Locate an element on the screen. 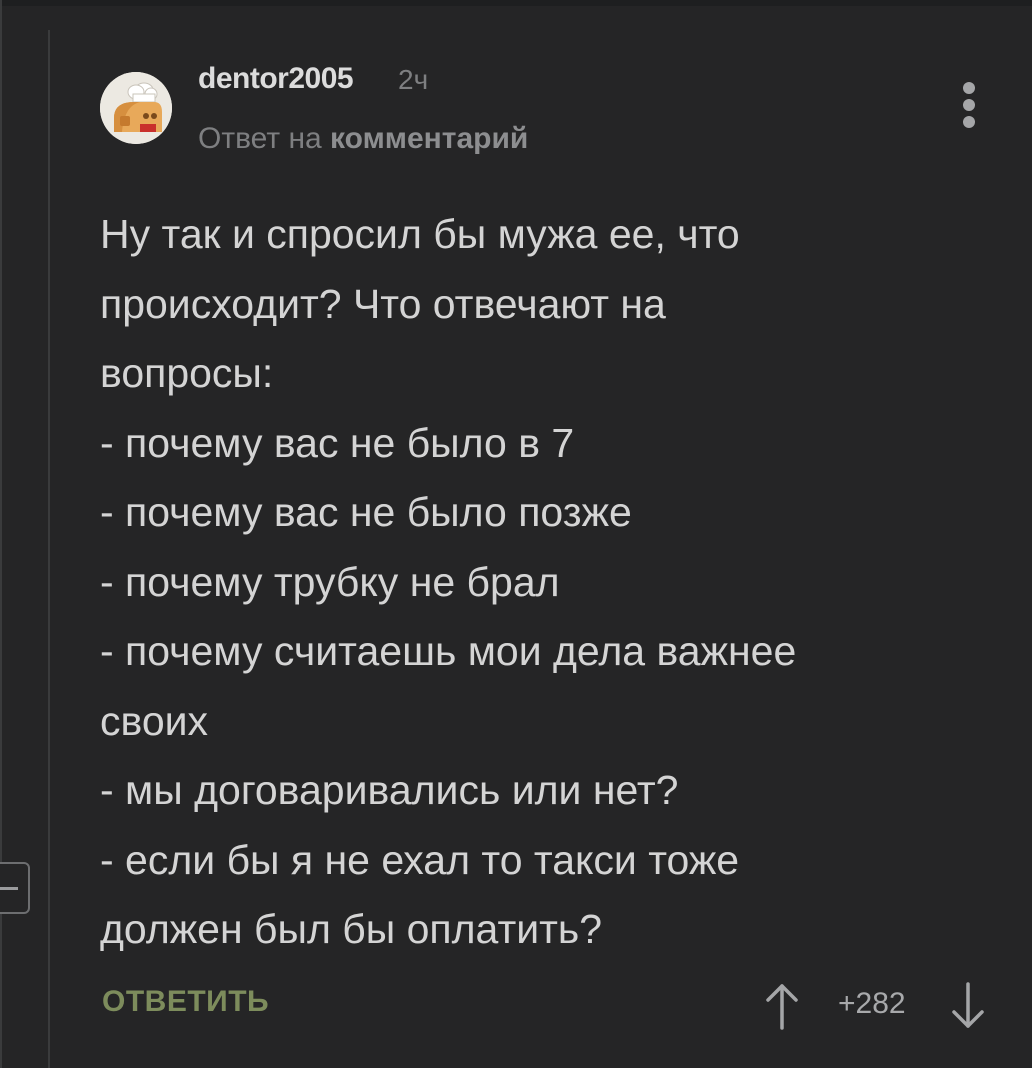  comment-line: Ну так и спросил бы мужа ее, что is located at coordinates (420, 234).